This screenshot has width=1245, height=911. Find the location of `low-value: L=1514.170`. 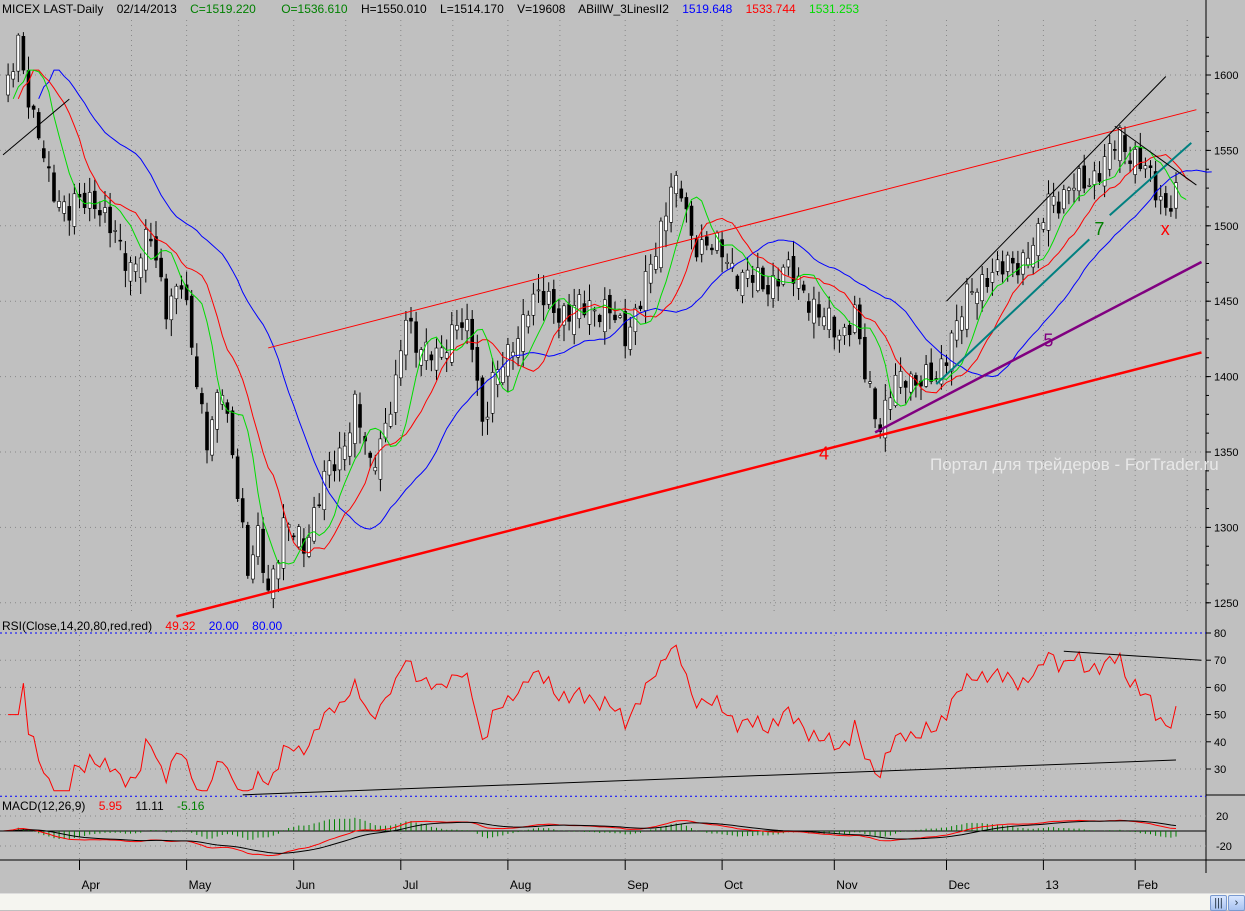

low-value: L=1514.170 is located at coordinates (472, 9).